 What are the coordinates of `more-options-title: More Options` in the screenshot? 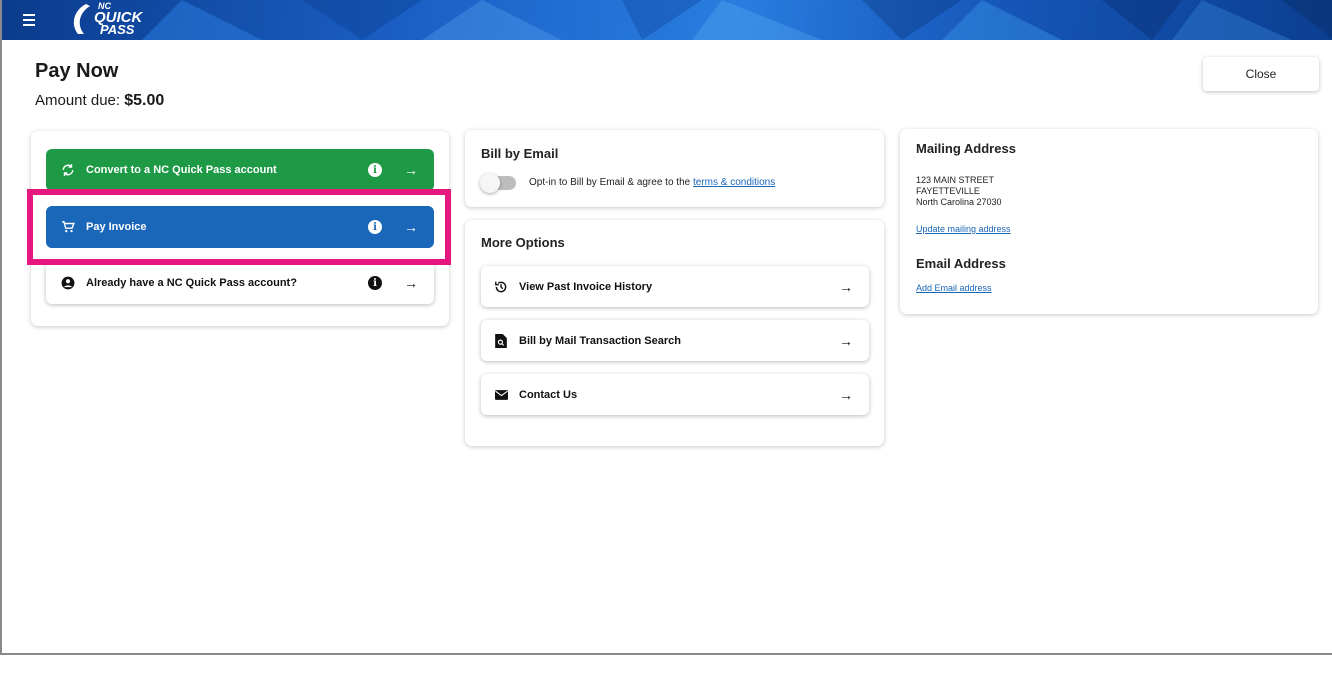 It's located at (523, 242).